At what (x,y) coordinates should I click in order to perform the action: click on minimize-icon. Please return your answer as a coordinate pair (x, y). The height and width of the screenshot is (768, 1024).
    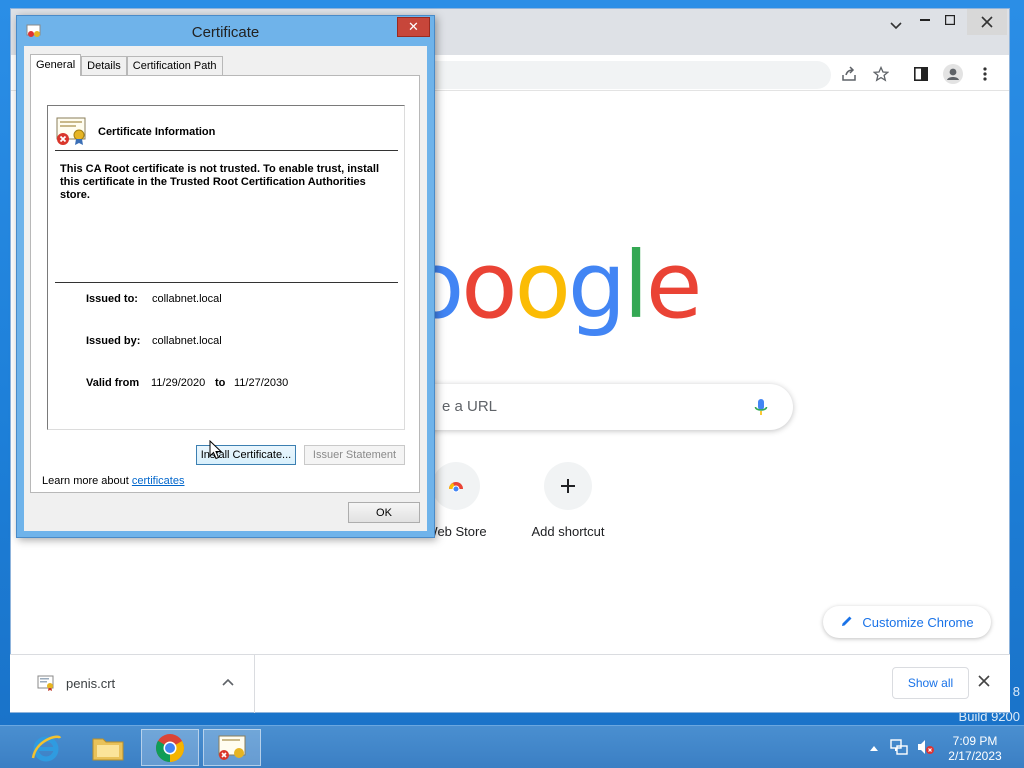
    Looking at the image, I should click on (925, 20).